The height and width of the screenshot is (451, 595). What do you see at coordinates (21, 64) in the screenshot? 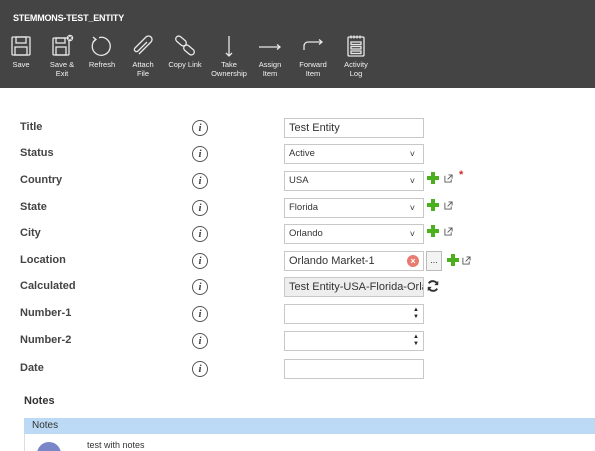
I see `save-label: Save` at bounding box center [21, 64].